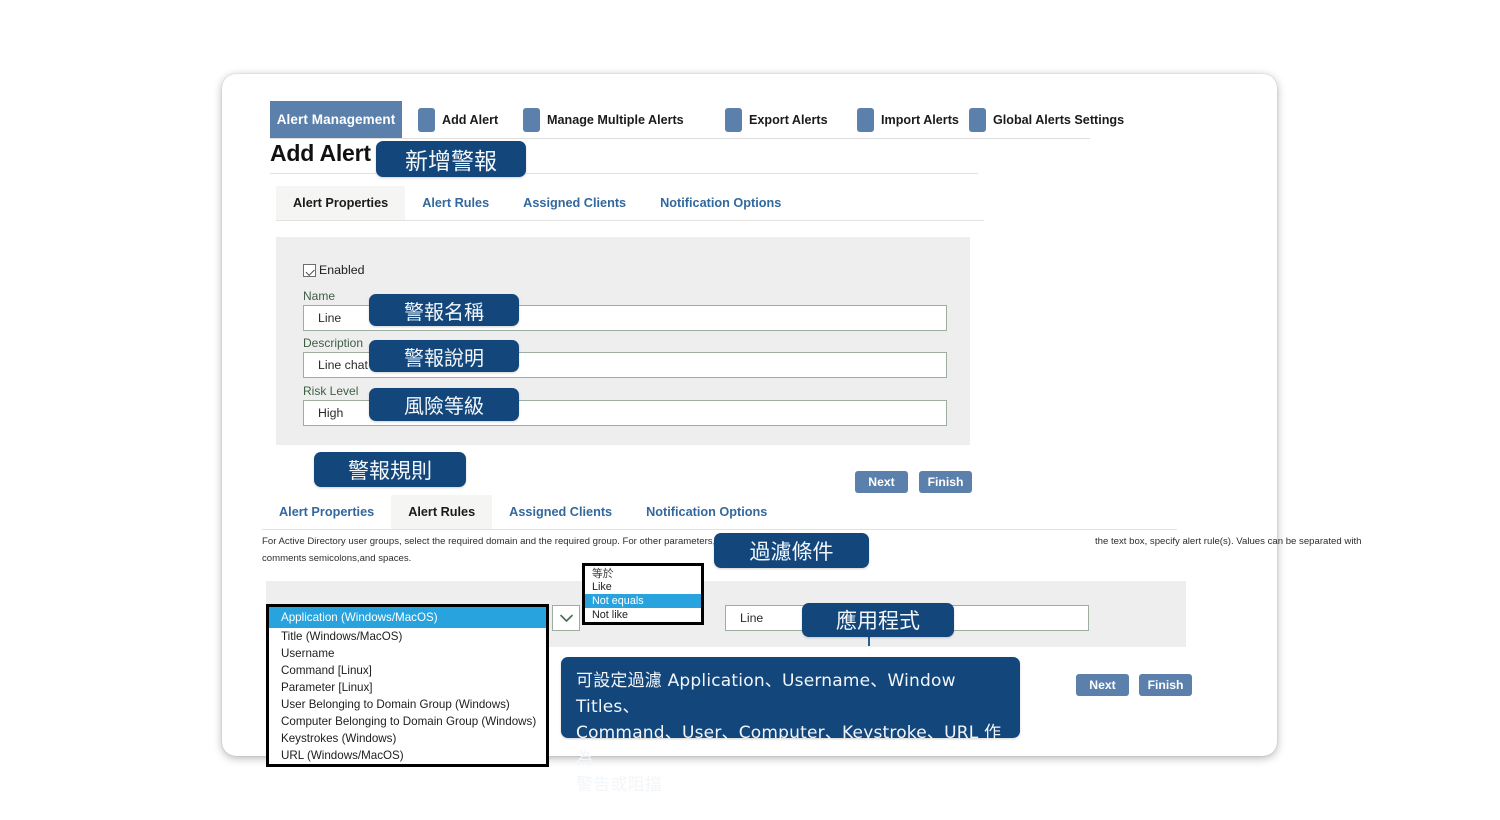 Image resolution: width=1500 pixels, height=820 pixels. Describe the element at coordinates (574, 203) in the screenshot. I see `tab-assigned-clients: Assigned Clients` at that location.